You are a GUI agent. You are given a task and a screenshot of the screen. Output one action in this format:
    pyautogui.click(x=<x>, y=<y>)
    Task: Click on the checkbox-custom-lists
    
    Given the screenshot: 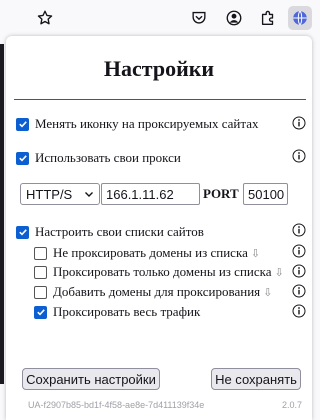 What is the action you would take?
    pyautogui.click(x=22, y=232)
    